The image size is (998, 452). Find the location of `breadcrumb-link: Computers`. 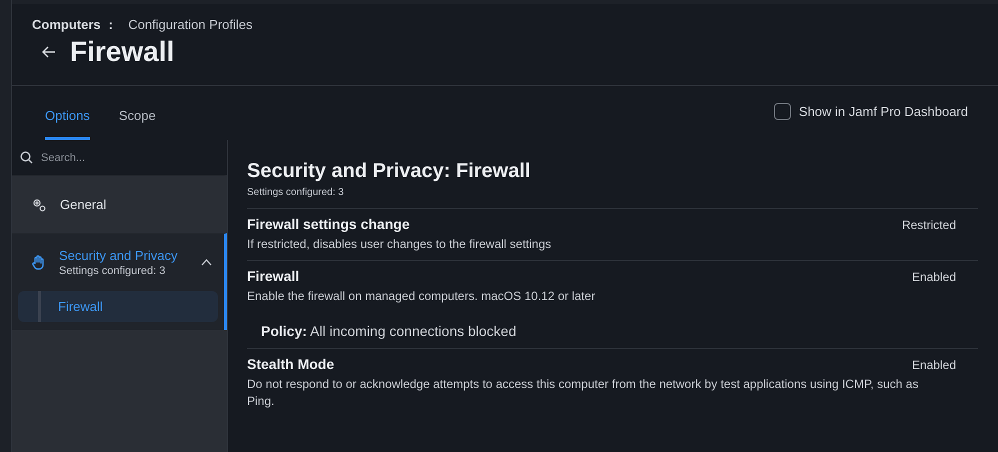

breadcrumb-link: Computers is located at coordinates (66, 24).